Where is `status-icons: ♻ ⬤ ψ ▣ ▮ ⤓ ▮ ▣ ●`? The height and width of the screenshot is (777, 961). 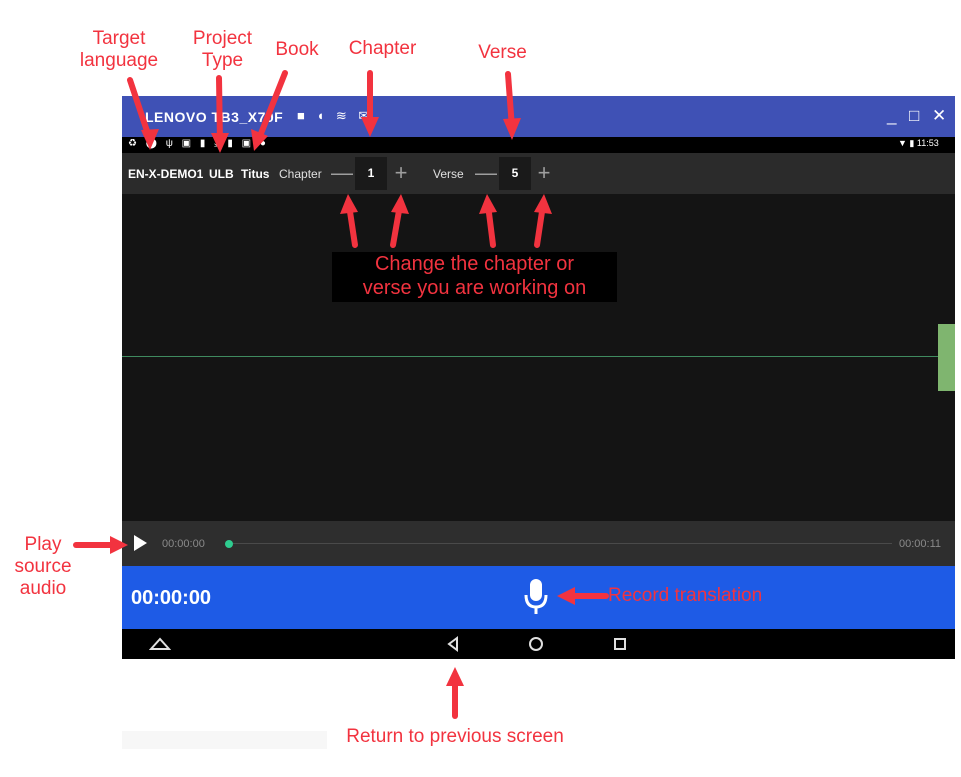 status-icons: ♻ ⬤ ψ ▣ ▮ ⤓ ▮ ▣ ● is located at coordinates (198, 143).